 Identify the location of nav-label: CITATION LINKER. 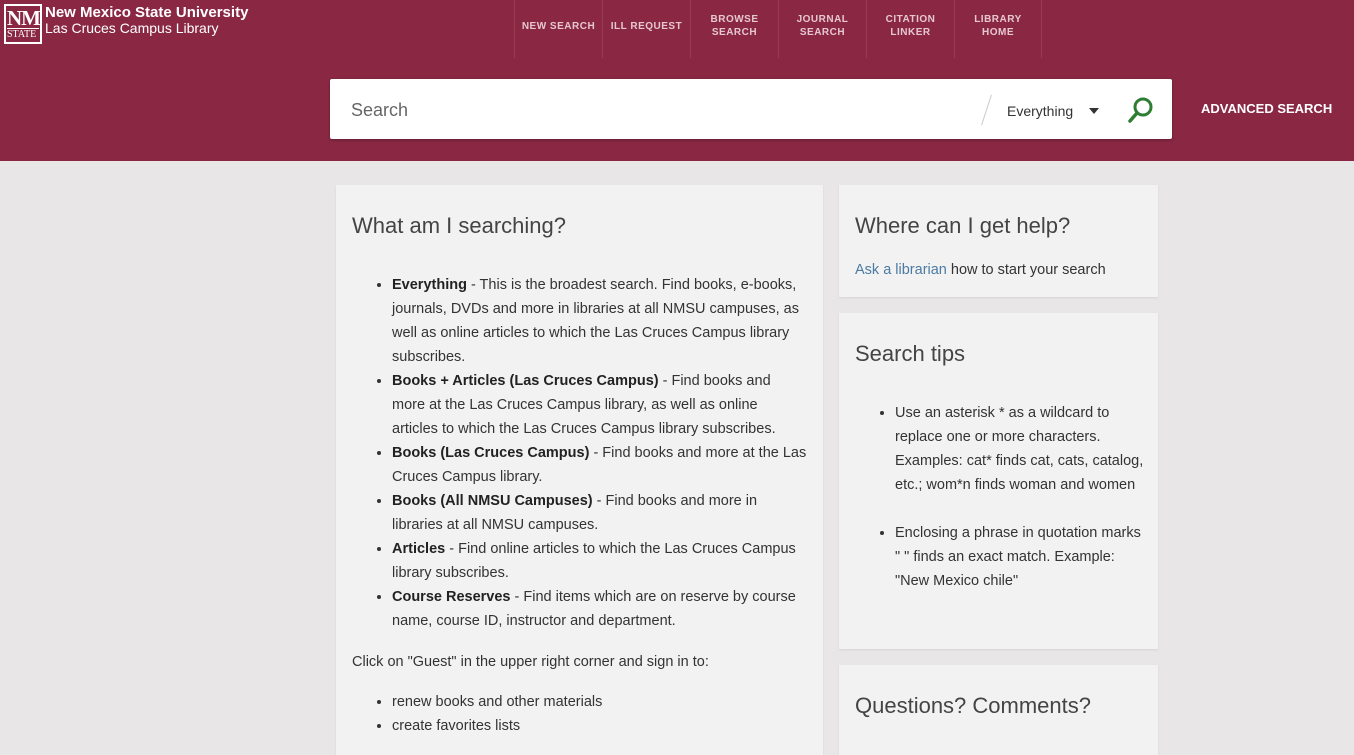
(910, 26).